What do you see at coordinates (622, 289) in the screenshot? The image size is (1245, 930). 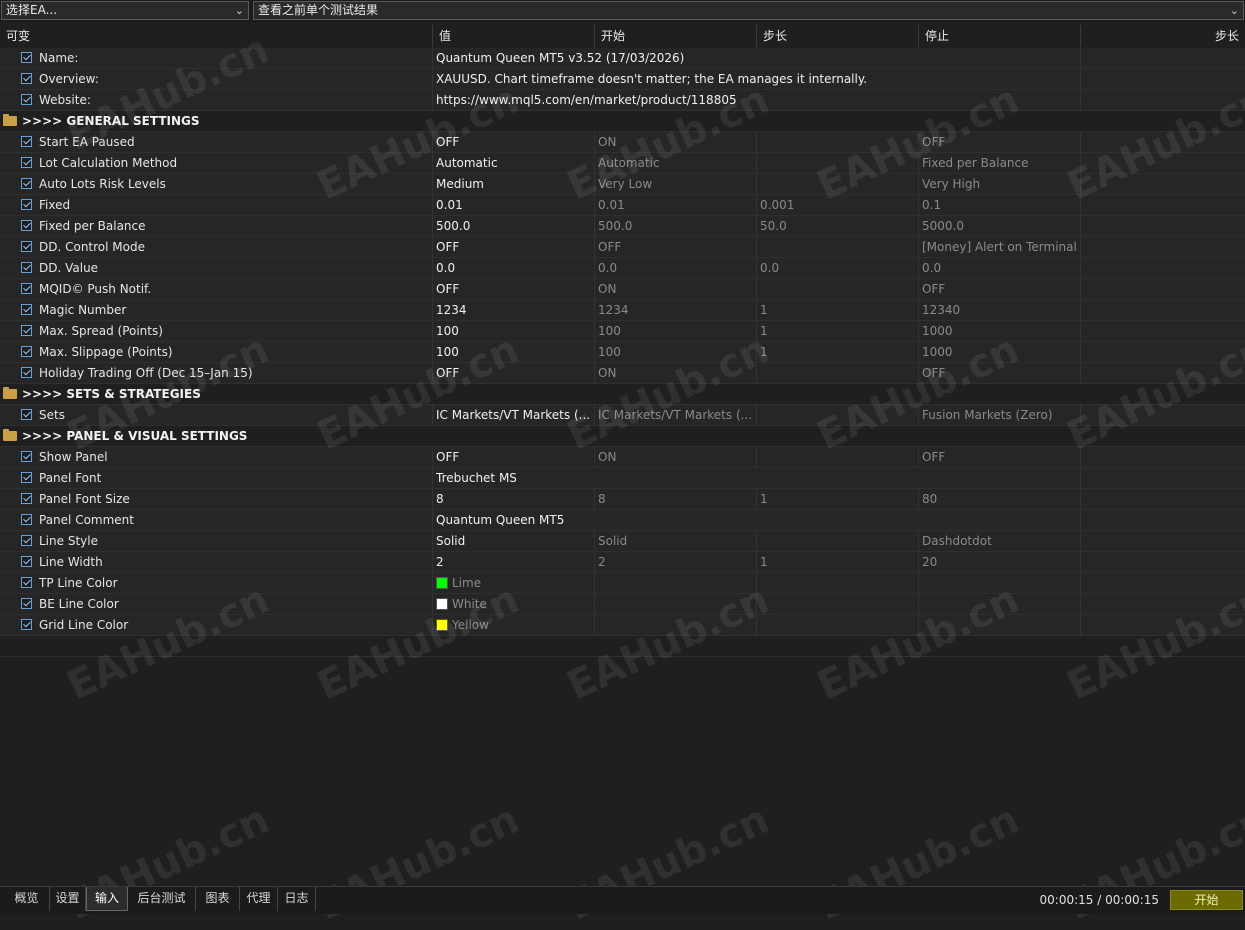 I see `table-row: MQID© Push Notif. OFF ON OFF` at bounding box center [622, 289].